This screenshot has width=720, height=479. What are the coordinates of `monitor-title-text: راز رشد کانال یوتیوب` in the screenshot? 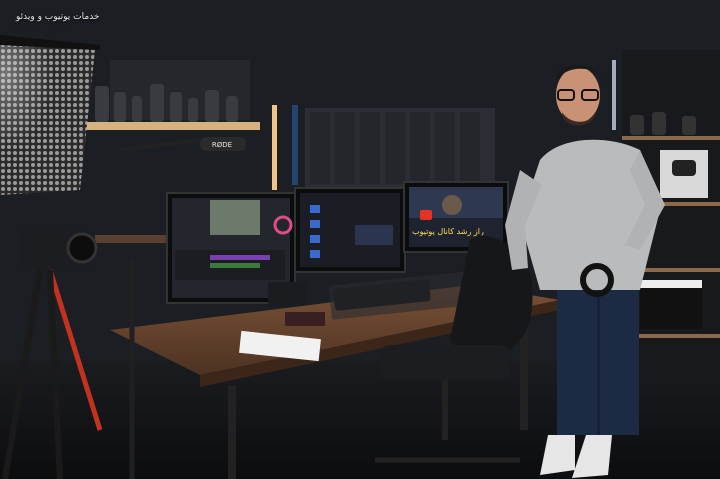 It's located at (448, 231).